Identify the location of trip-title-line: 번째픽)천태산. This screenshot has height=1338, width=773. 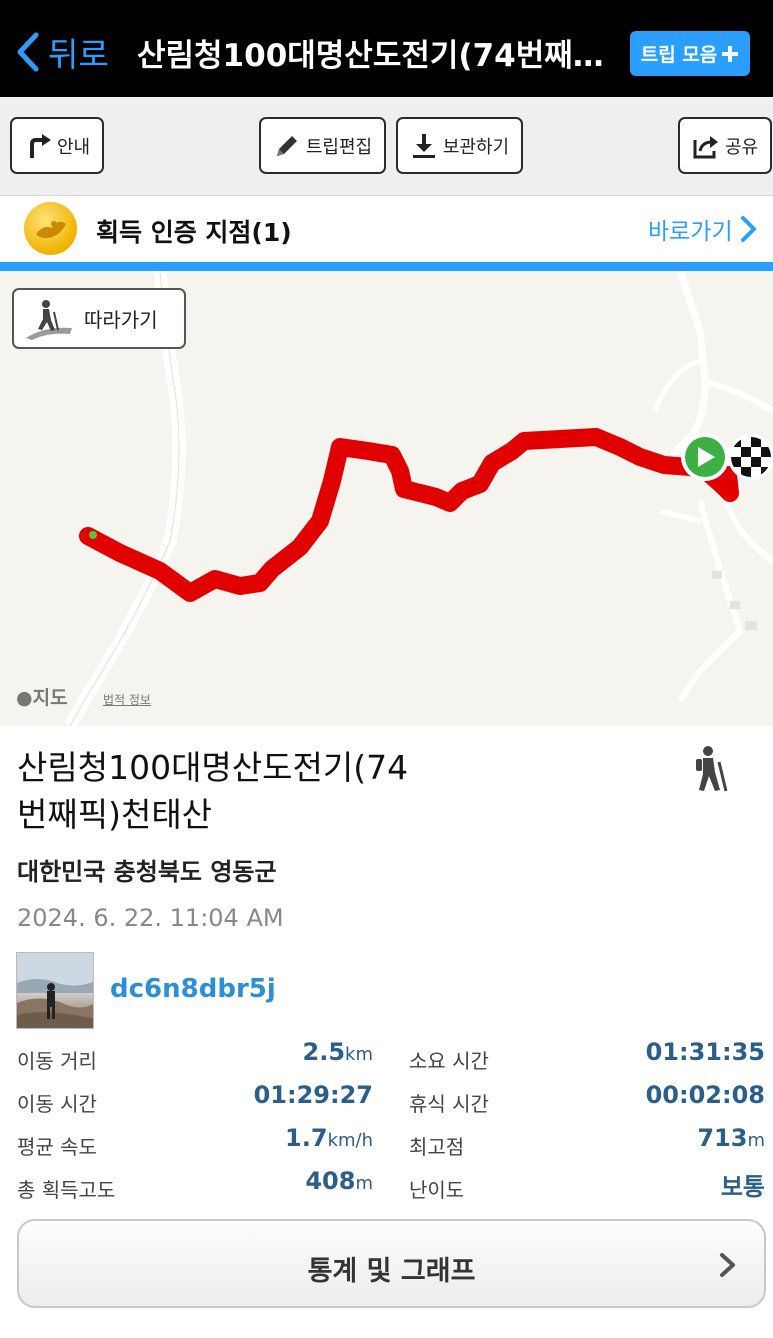
(115, 814).